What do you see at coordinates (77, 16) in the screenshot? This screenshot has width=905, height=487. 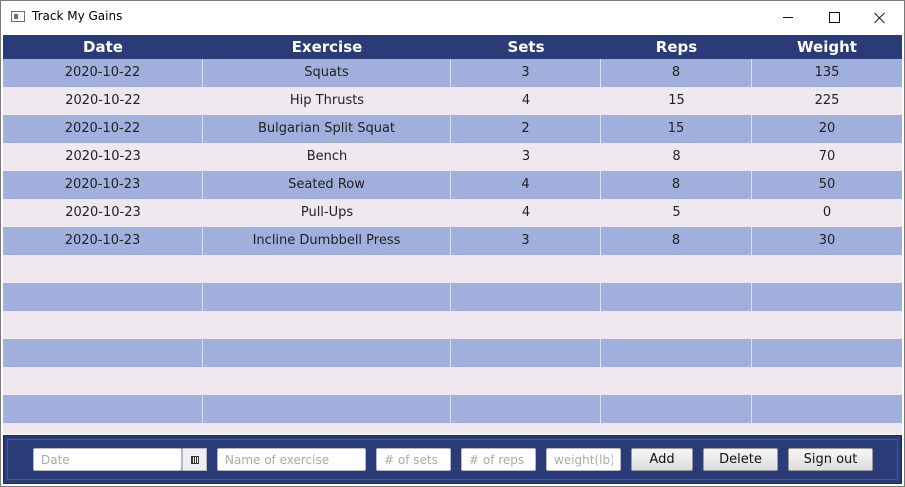 I see `window-title: Track My Gains` at bounding box center [77, 16].